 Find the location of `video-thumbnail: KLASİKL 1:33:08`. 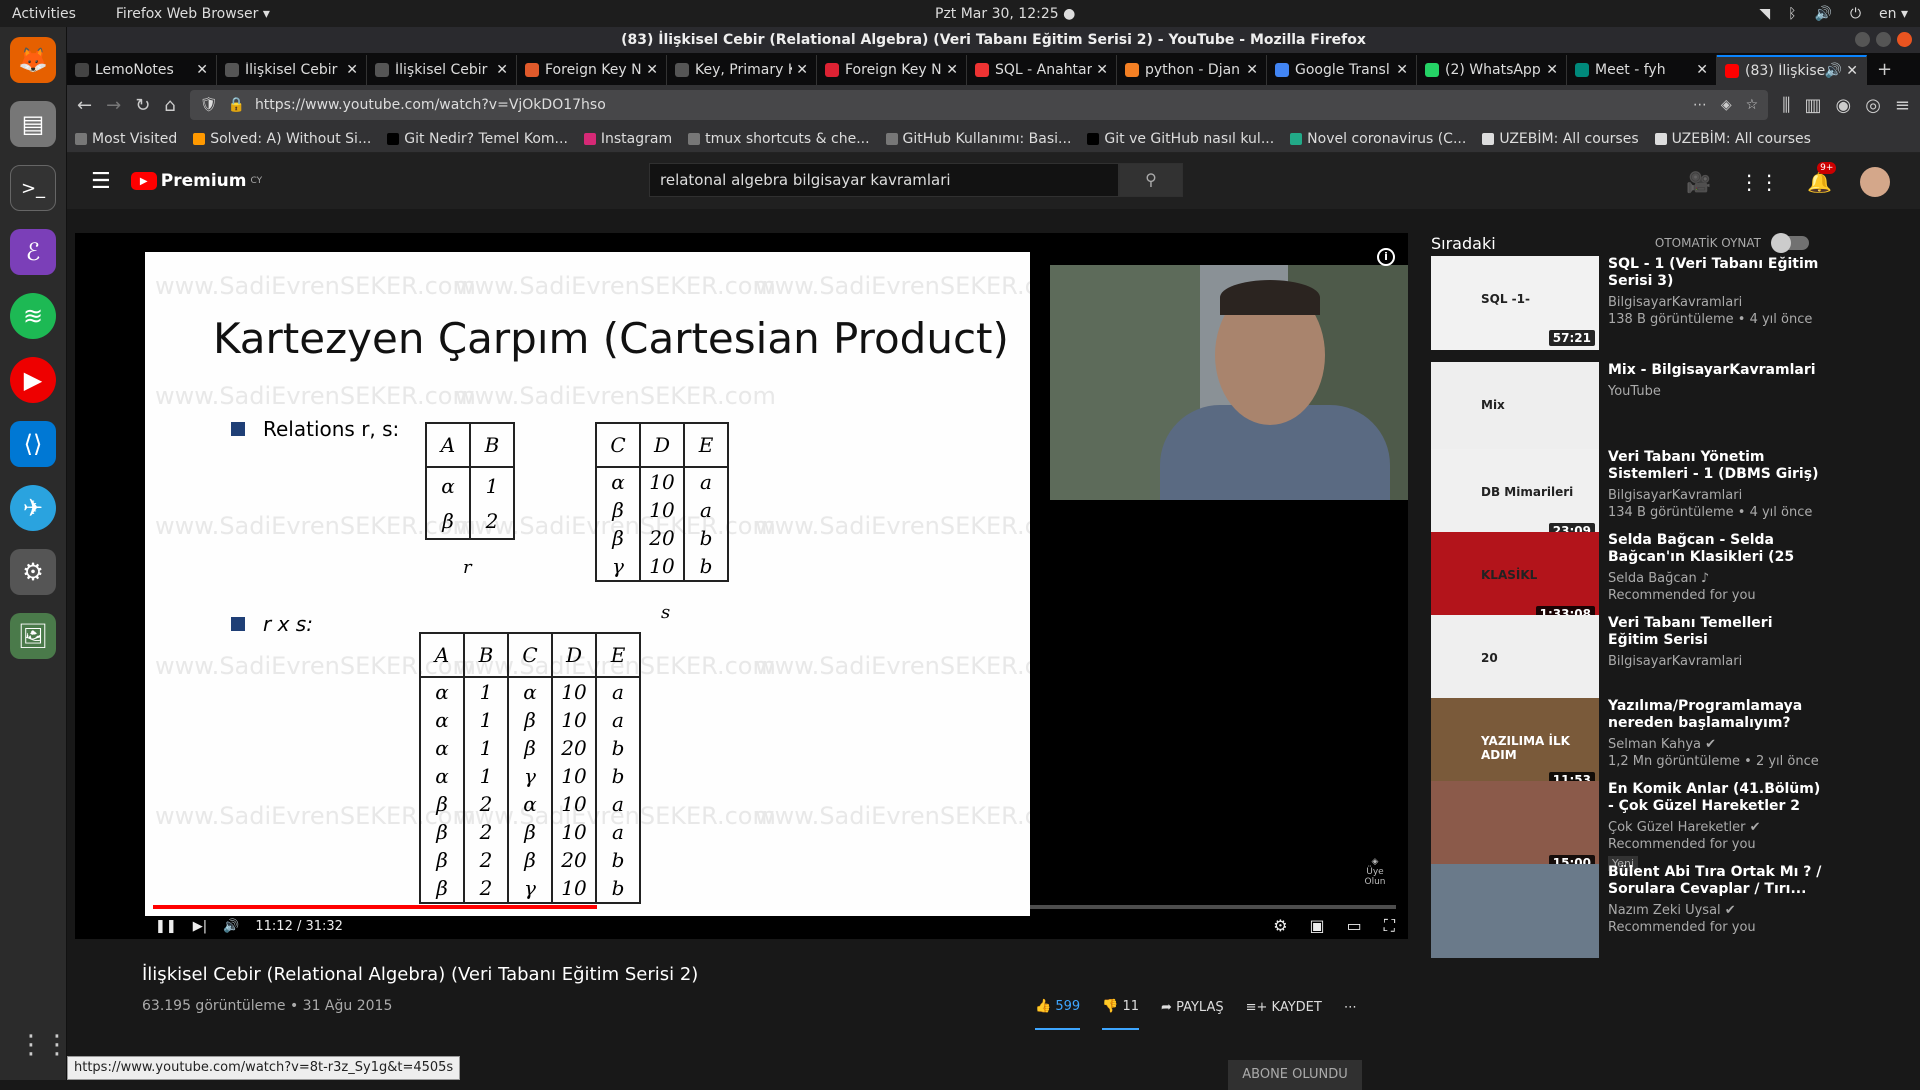

video-thumbnail: KLASİKL 1:33:08 is located at coordinates (1515, 579).